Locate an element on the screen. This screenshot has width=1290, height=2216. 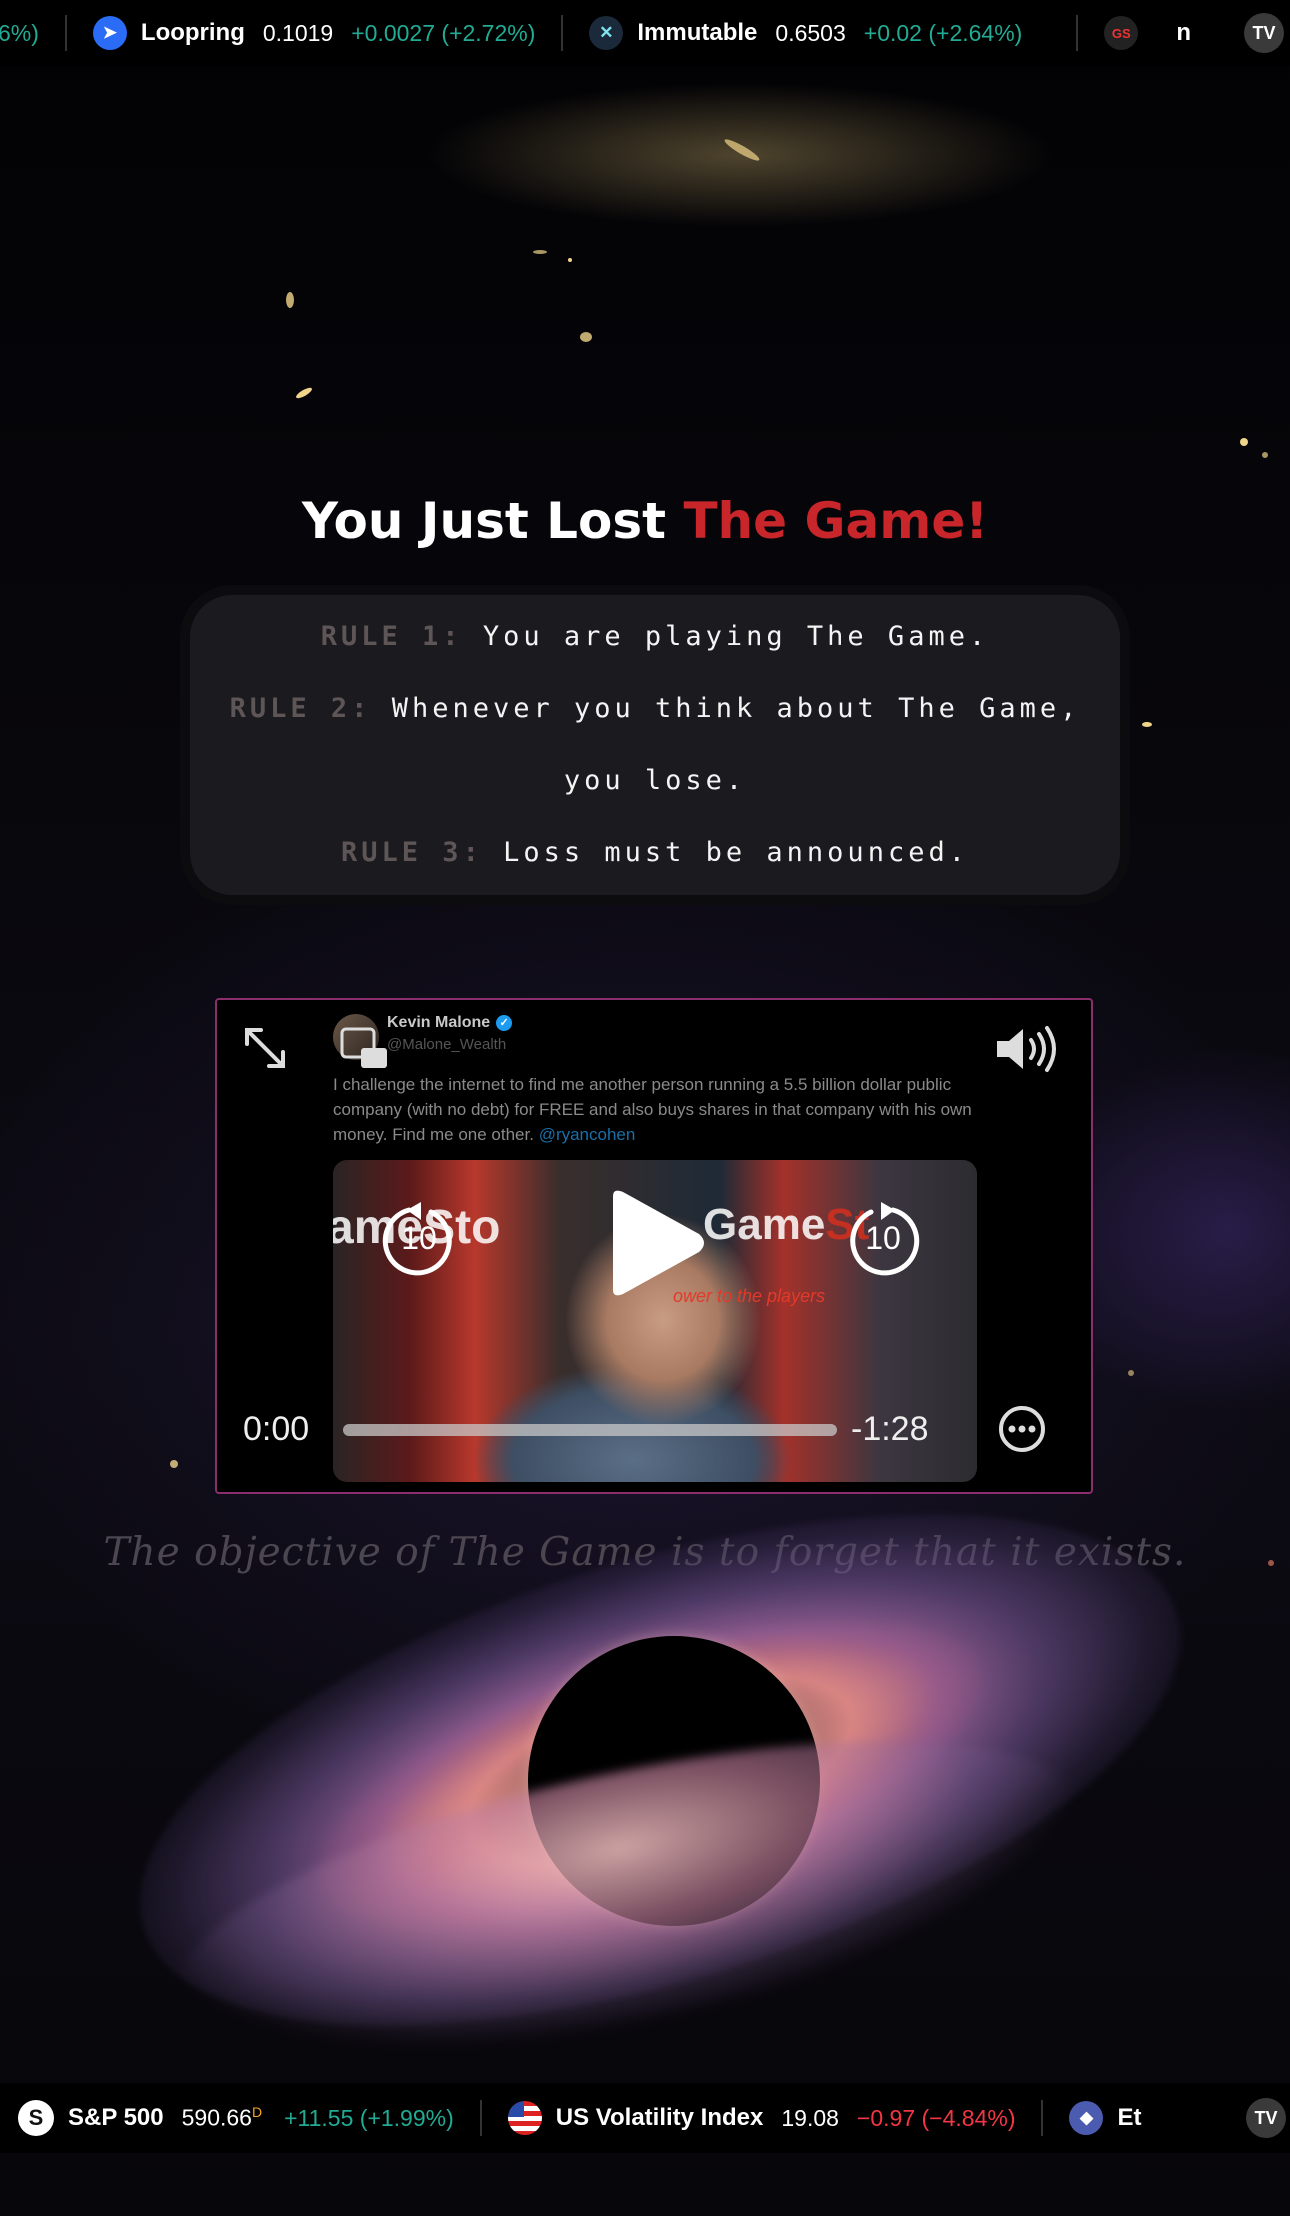
current-time: 0:00 is located at coordinates (276, 1429).